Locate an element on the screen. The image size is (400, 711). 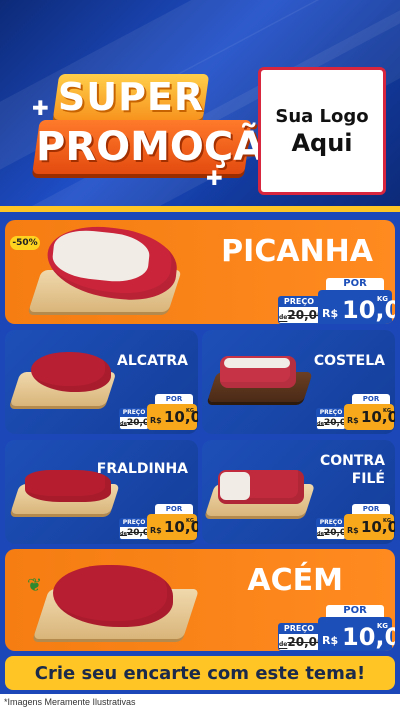
title-super-text: SUPER is located at coordinates (131, 97).